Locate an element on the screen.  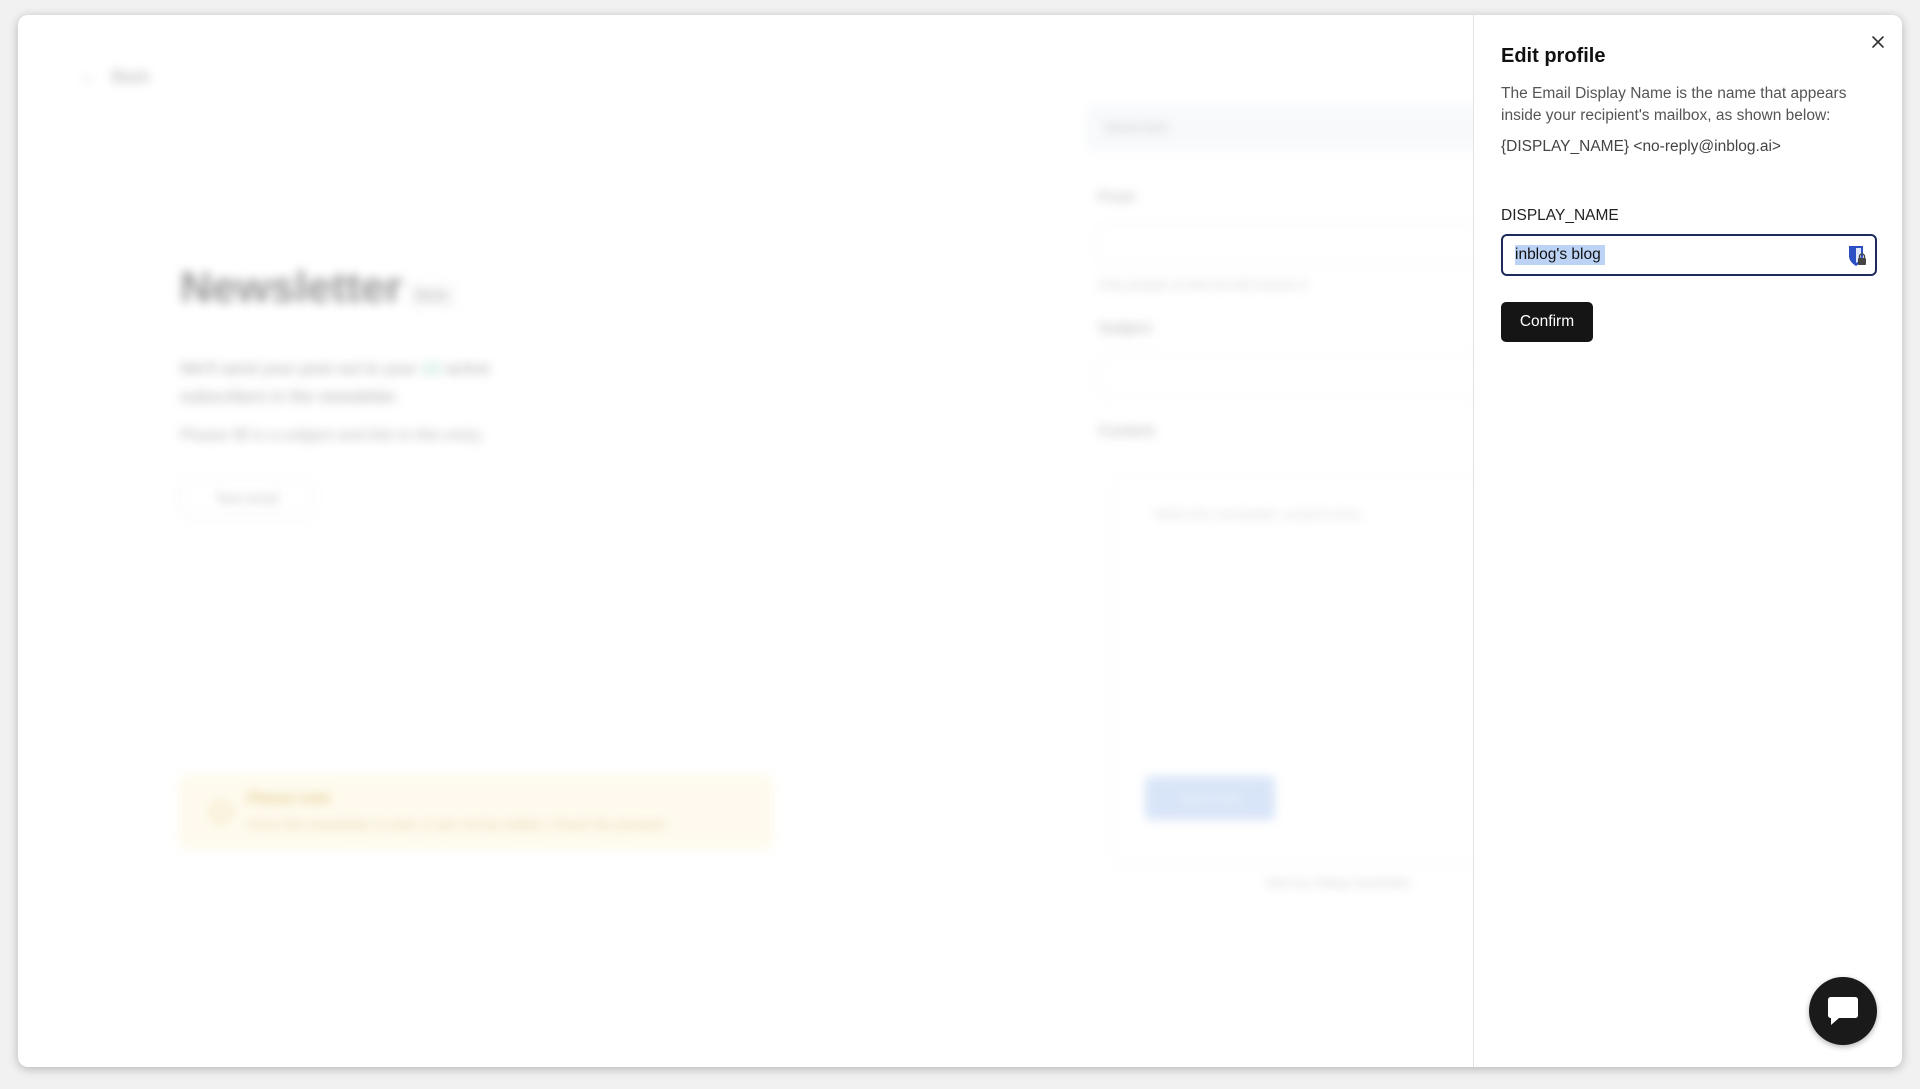
chat-icon is located at coordinates (1843, 1011).